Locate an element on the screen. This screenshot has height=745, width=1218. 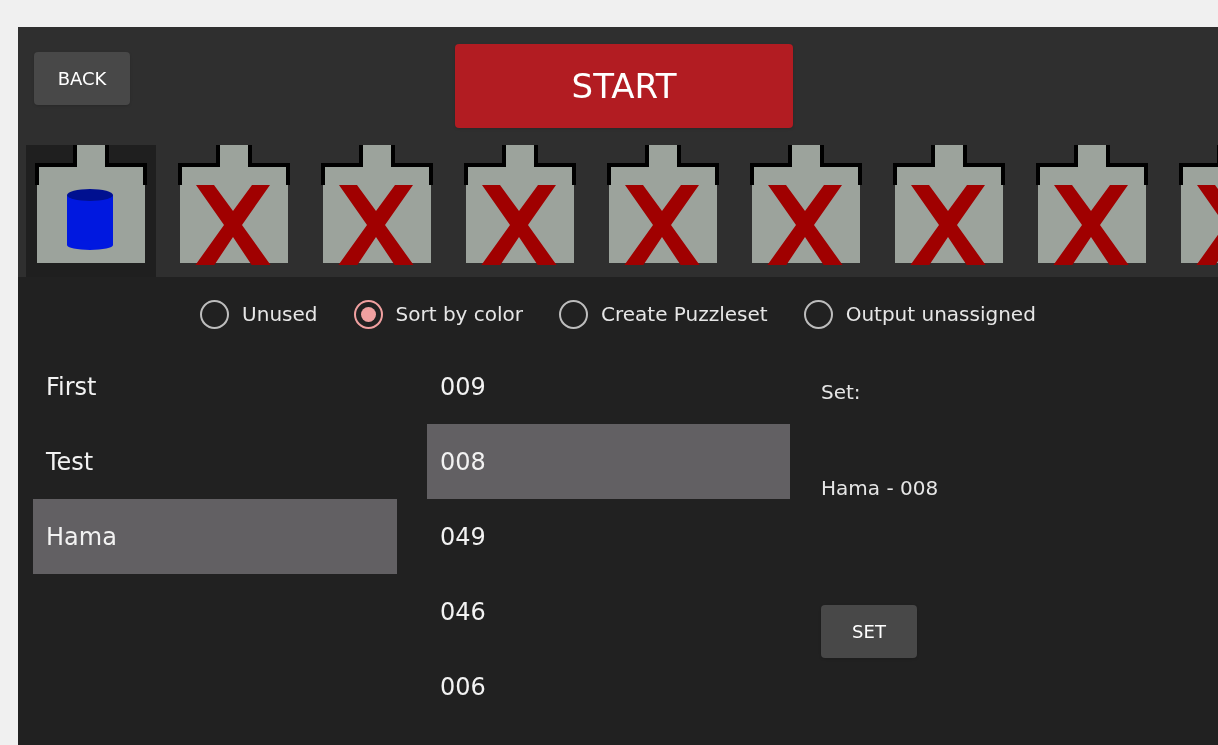
list-item: First is located at coordinates (215, 386).